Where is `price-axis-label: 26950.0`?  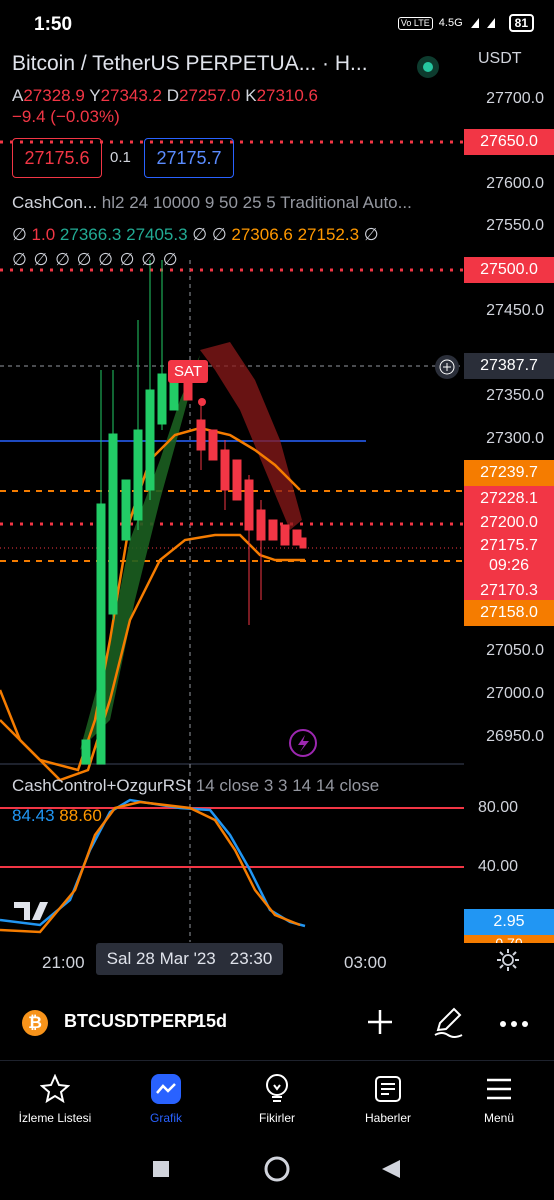 price-axis-label: 26950.0 is located at coordinates (515, 736).